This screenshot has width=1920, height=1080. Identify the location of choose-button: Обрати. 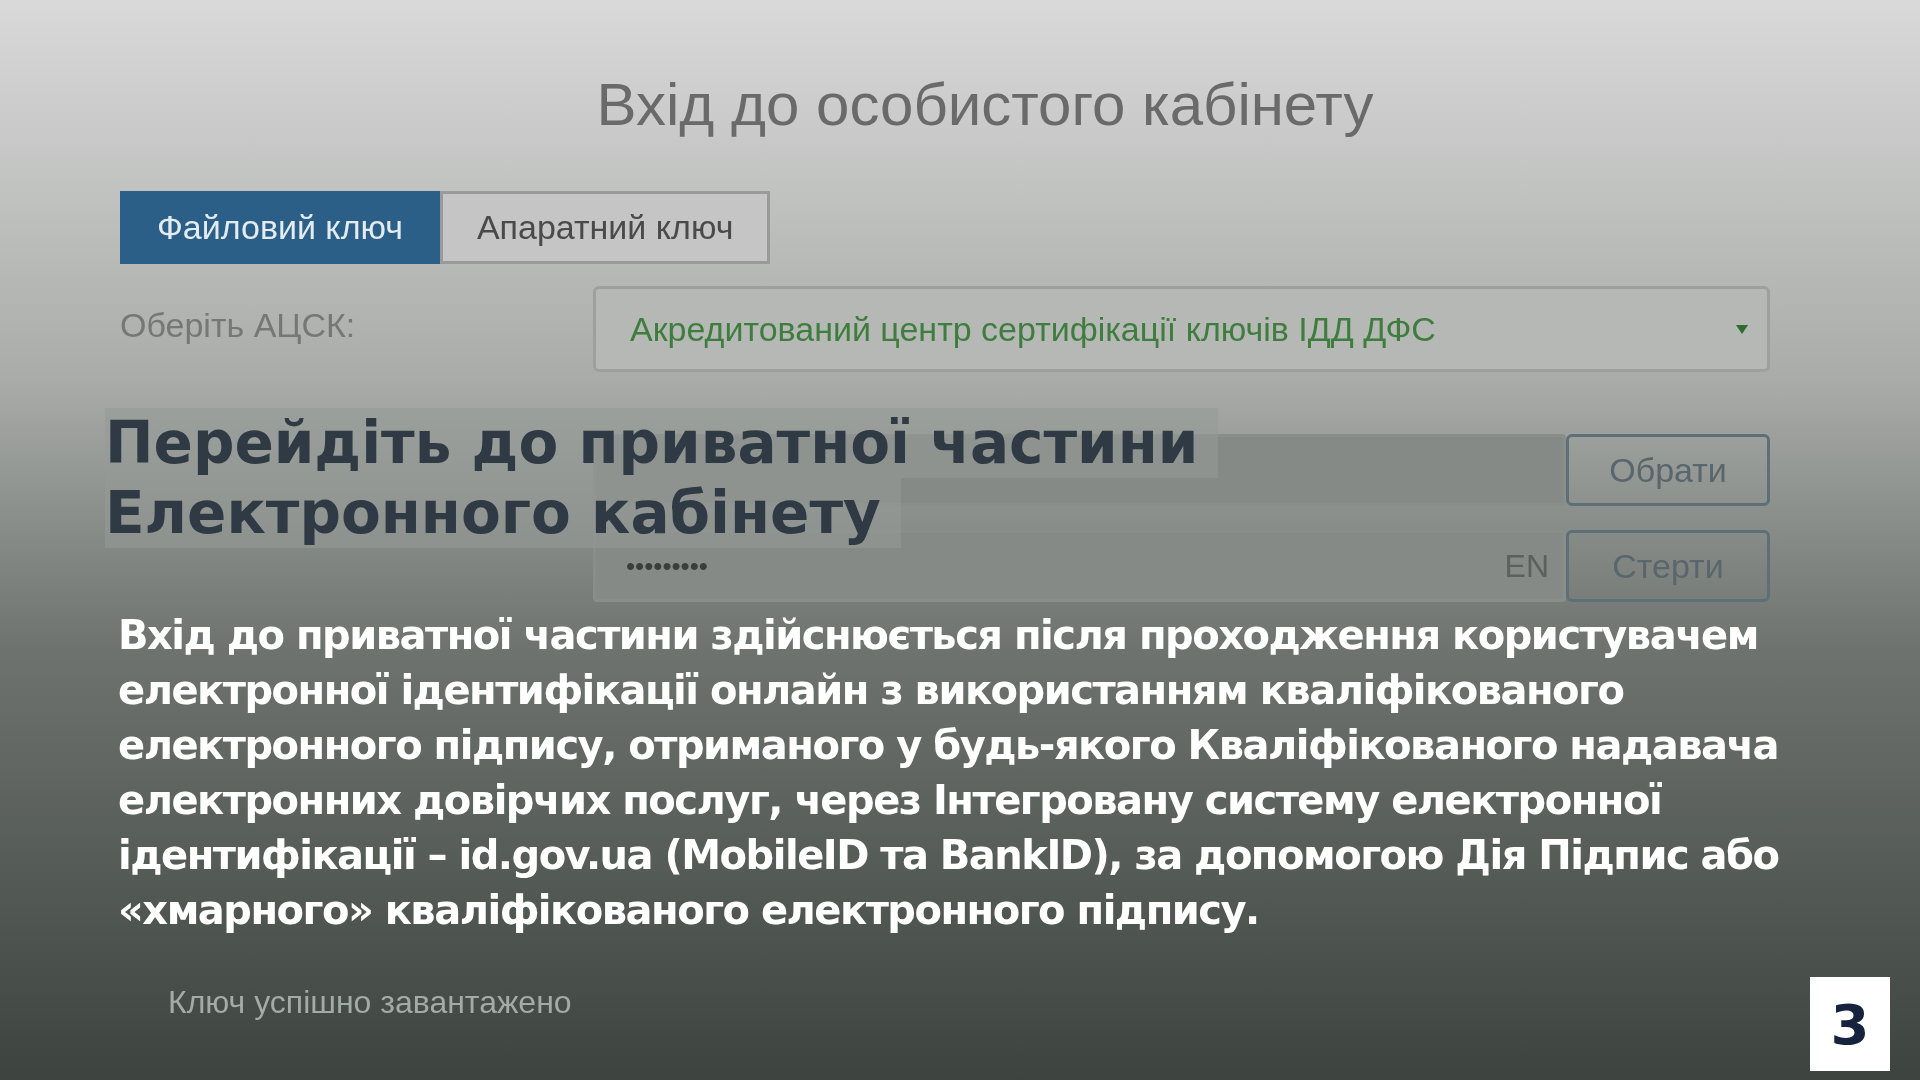
(1668, 470).